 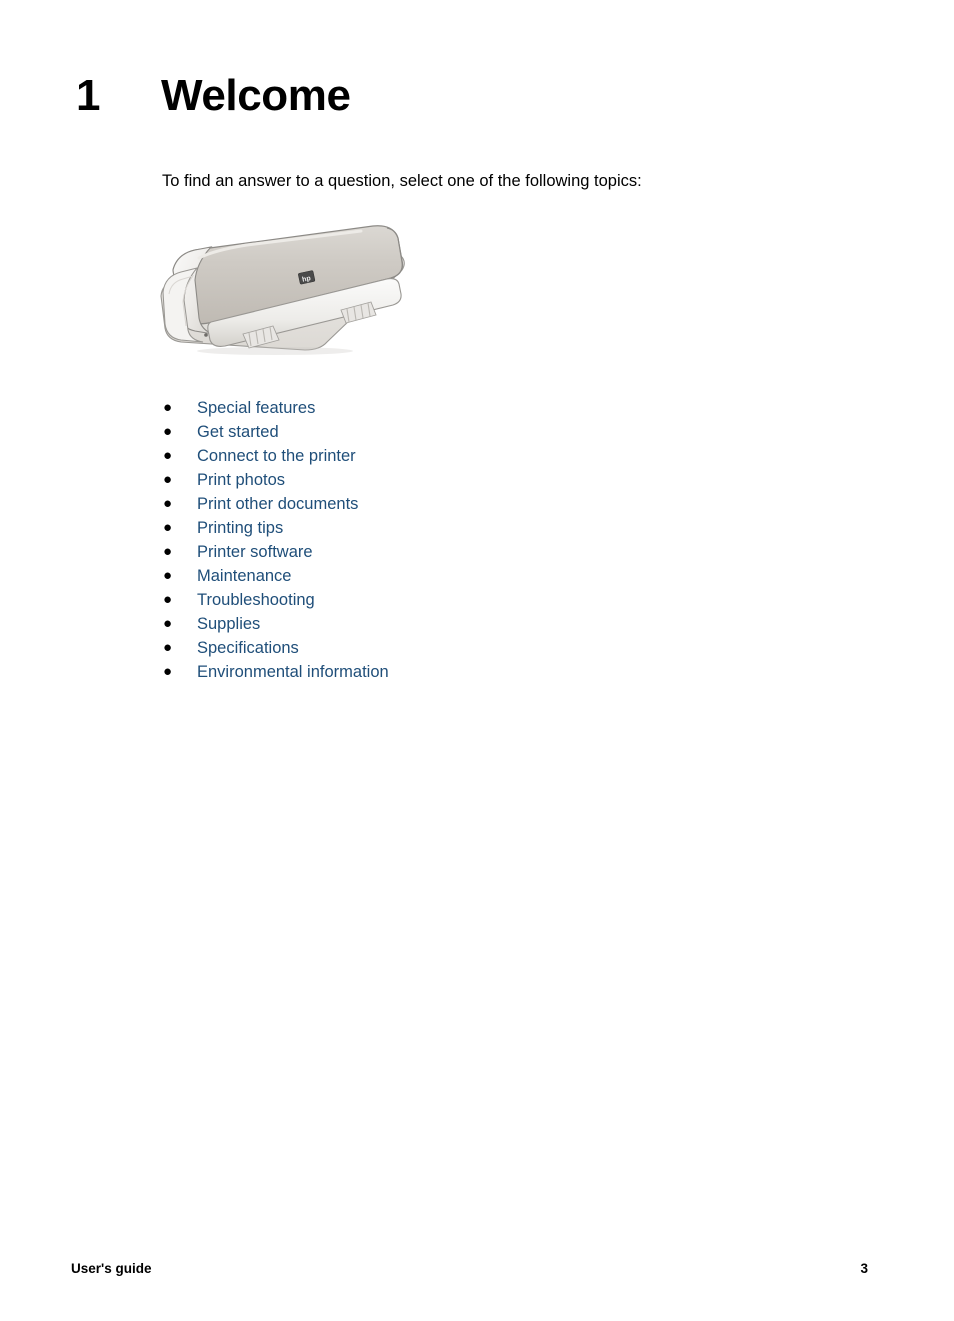 I want to click on topic-link-print-photos: Print photos, so click(x=241, y=480).